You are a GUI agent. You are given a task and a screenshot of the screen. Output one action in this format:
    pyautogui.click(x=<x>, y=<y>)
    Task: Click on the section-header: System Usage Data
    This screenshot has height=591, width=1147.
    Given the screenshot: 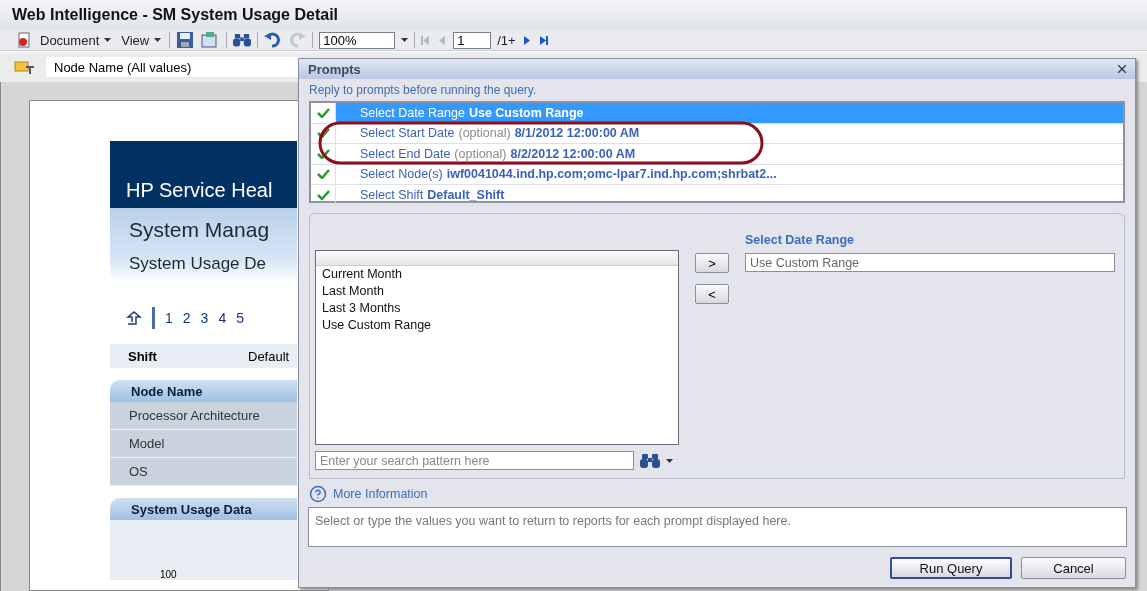 What is the action you would take?
    pyautogui.click(x=203, y=509)
    